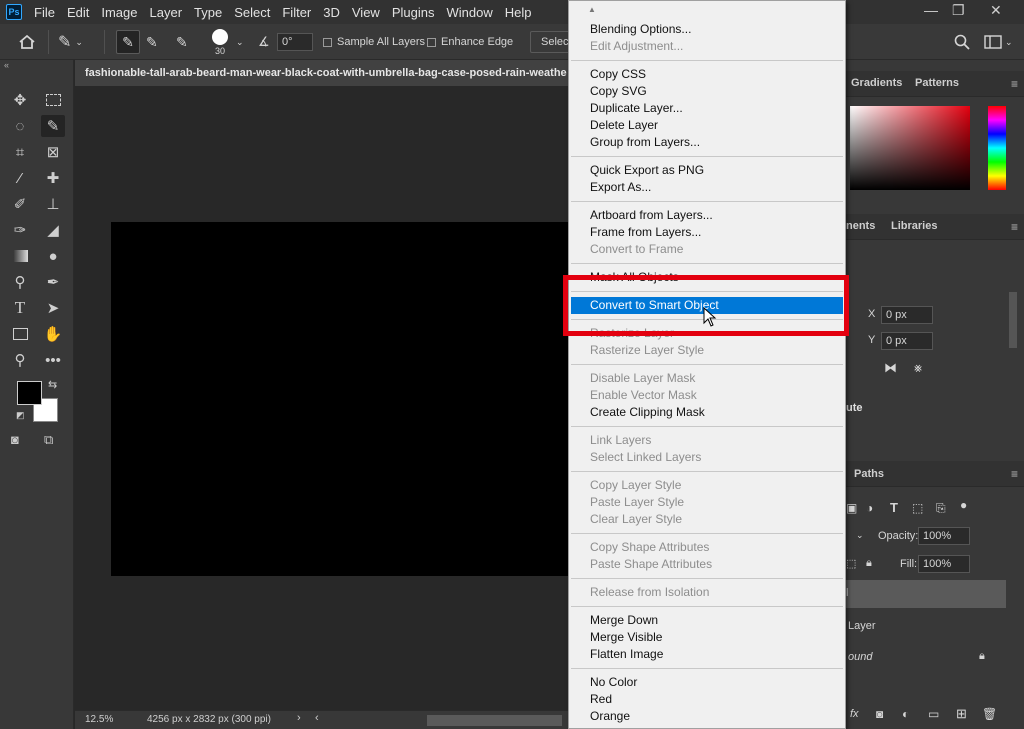 The image size is (1024, 729). I want to click on more-tools-icon: •••, so click(53, 360).